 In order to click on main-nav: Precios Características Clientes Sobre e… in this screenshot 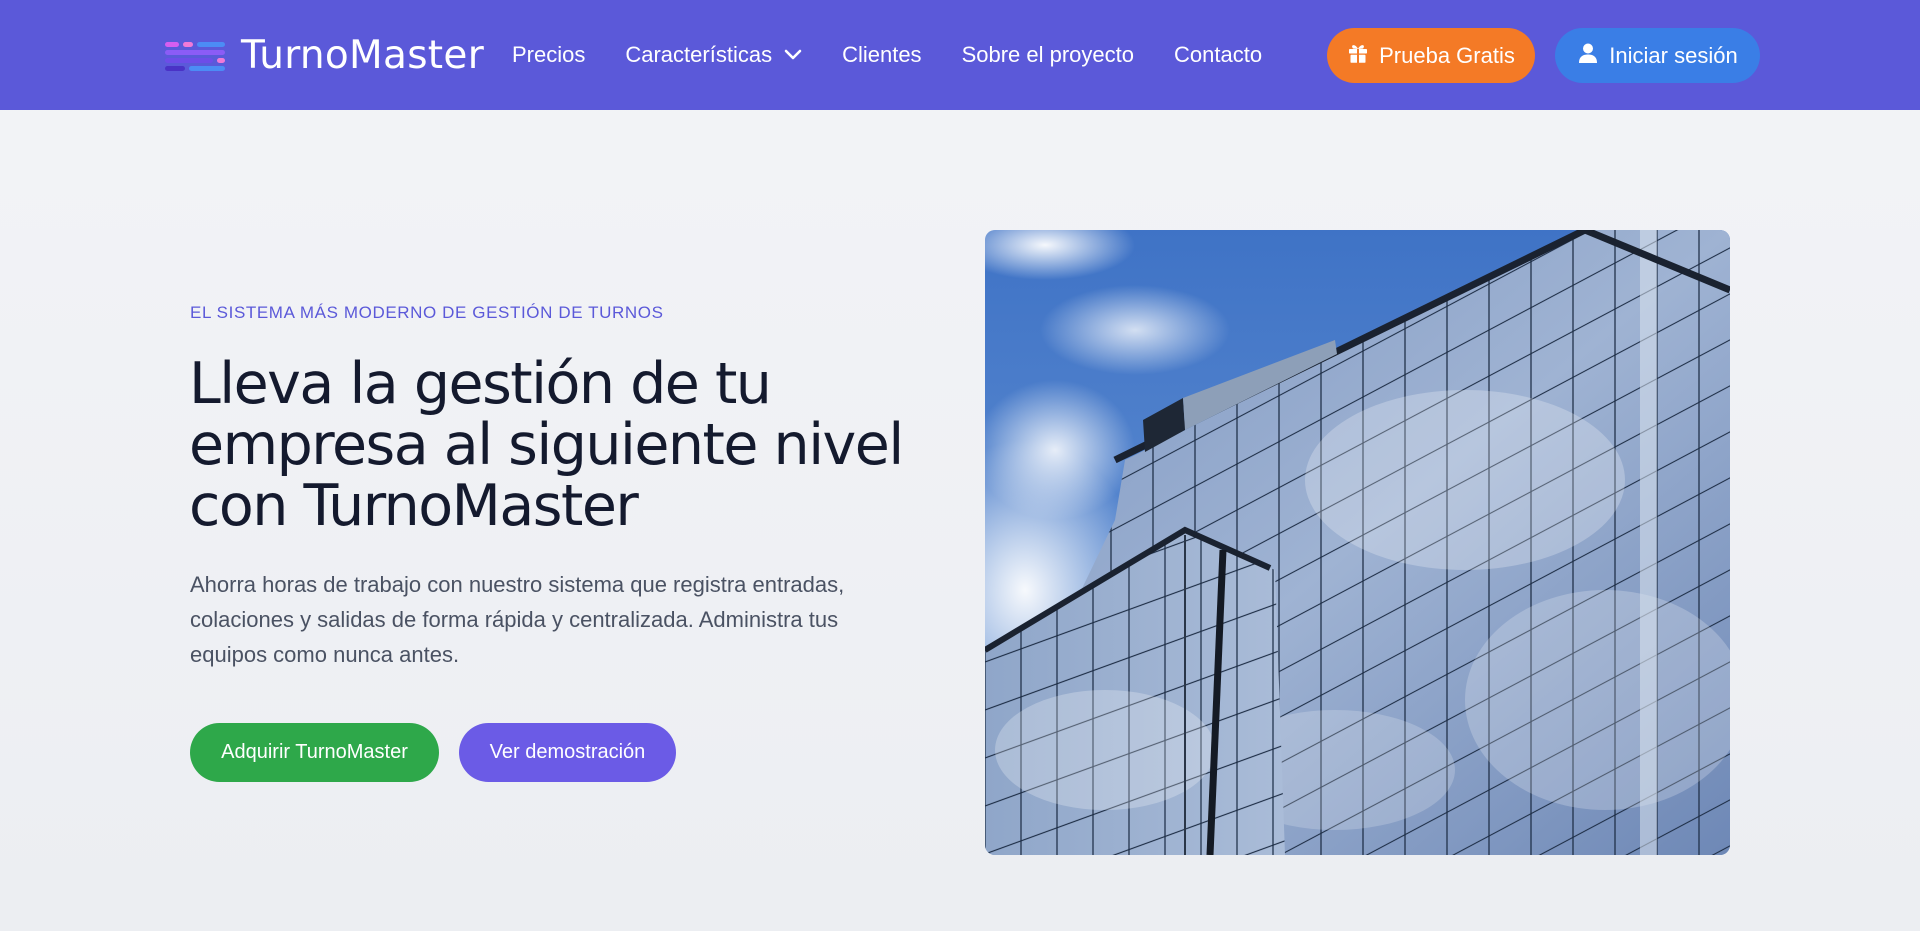, I will do `click(907, 55)`.